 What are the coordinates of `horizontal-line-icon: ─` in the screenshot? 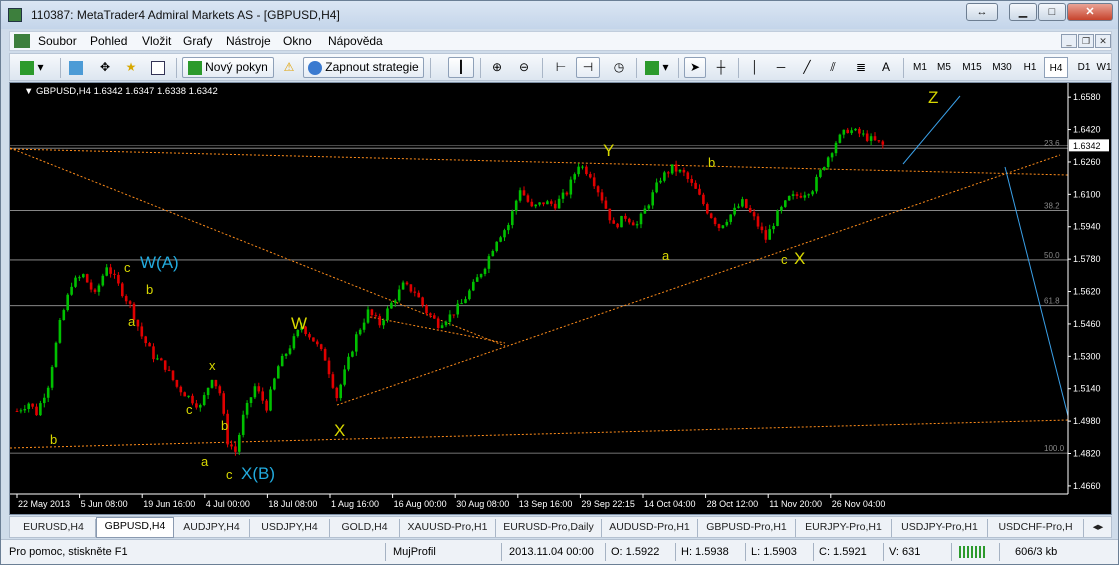 It's located at (781, 67).